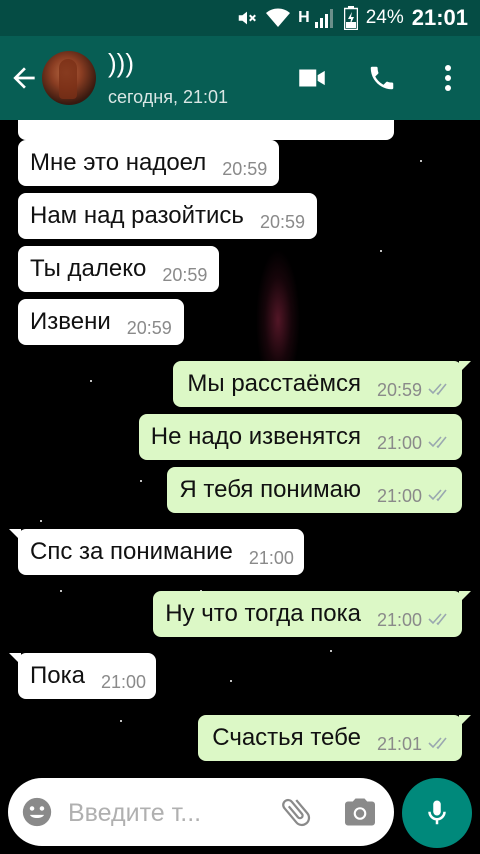  I want to click on message-input, so click(157, 813).